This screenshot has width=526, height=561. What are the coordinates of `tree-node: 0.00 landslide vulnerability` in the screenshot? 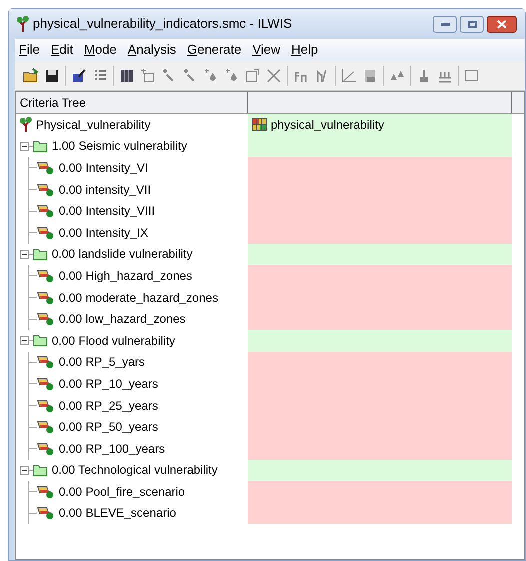 It's located at (122, 254).